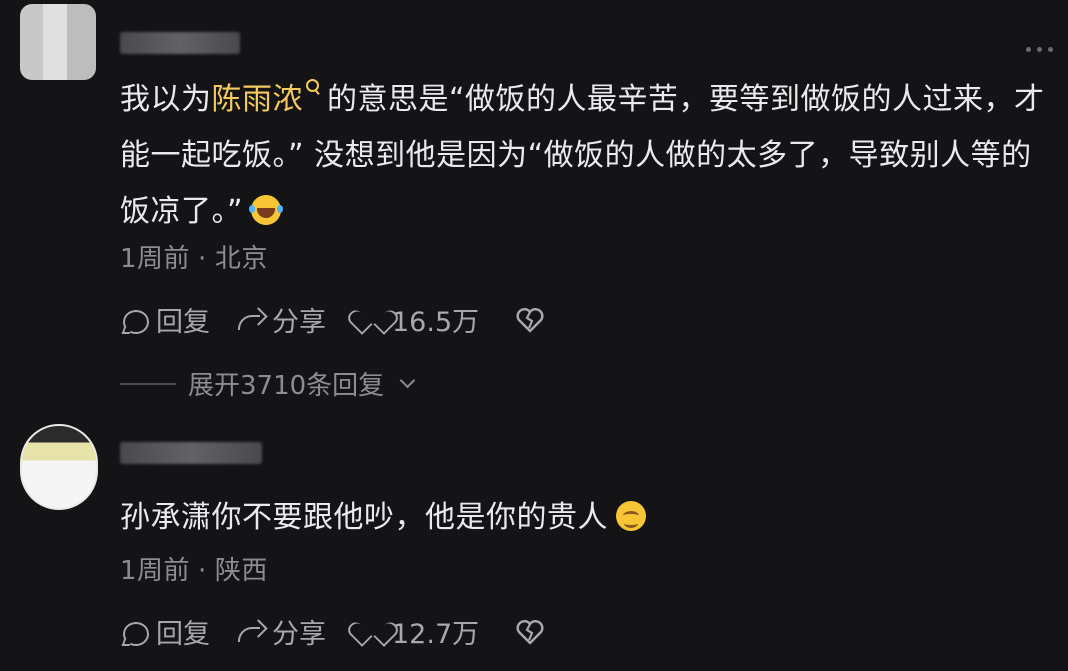 The height and width of the screenshot is (671, 1068). Describe the element at coordinates (313, 89) in the screenshot. I see `search-icon` at that location.